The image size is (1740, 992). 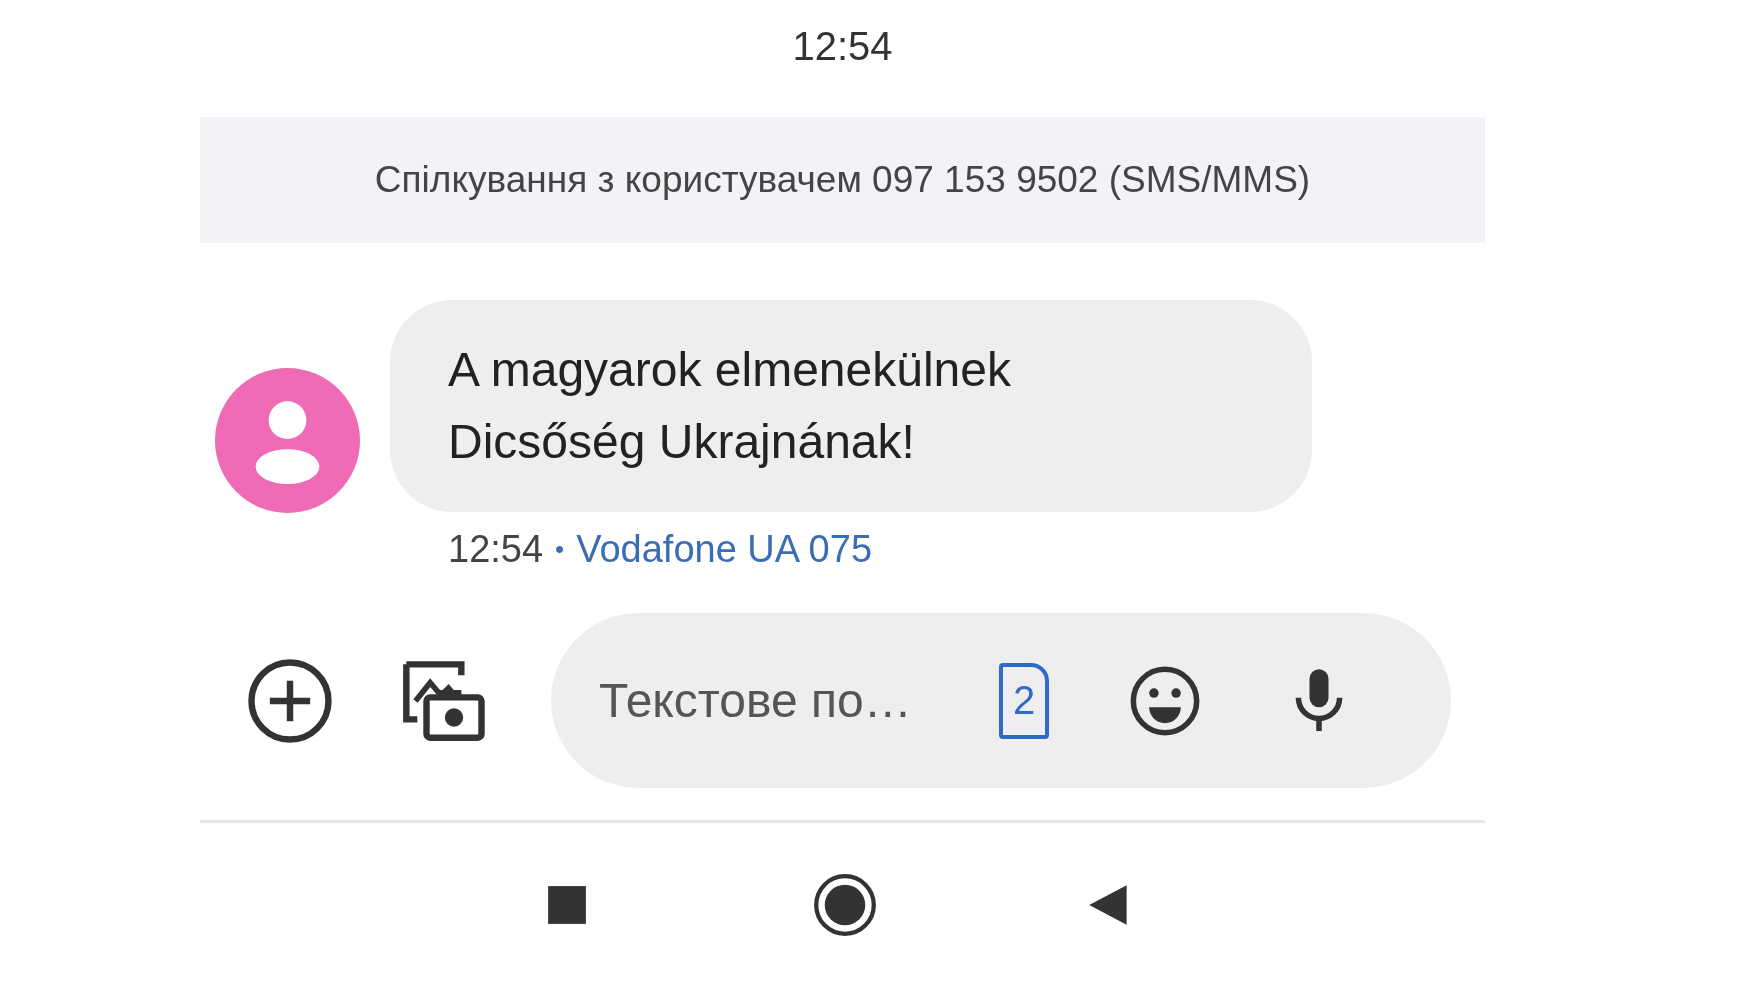 What do you see at coordinates (287, 440) in the screenshot?
I see `avatar-icon` at bounding box center [287, 440].